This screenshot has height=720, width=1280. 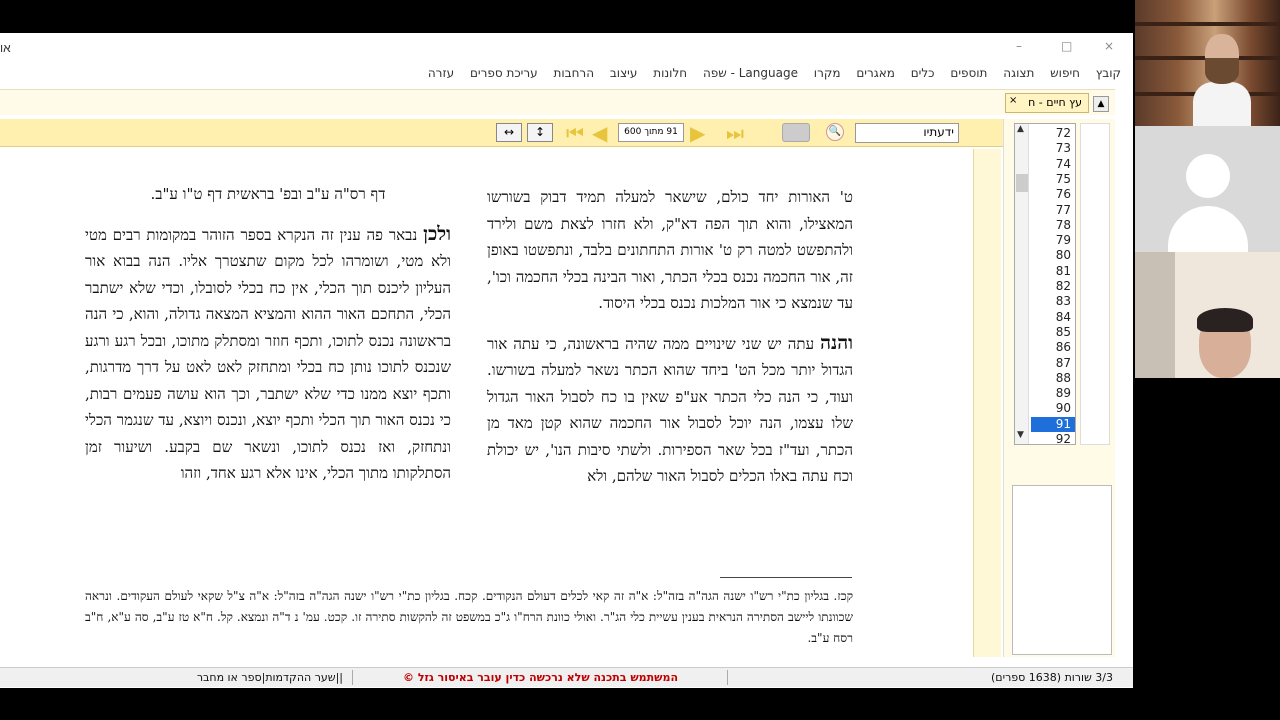 I want to click on fit-height-button: ↕, so click(x=540, y=132).